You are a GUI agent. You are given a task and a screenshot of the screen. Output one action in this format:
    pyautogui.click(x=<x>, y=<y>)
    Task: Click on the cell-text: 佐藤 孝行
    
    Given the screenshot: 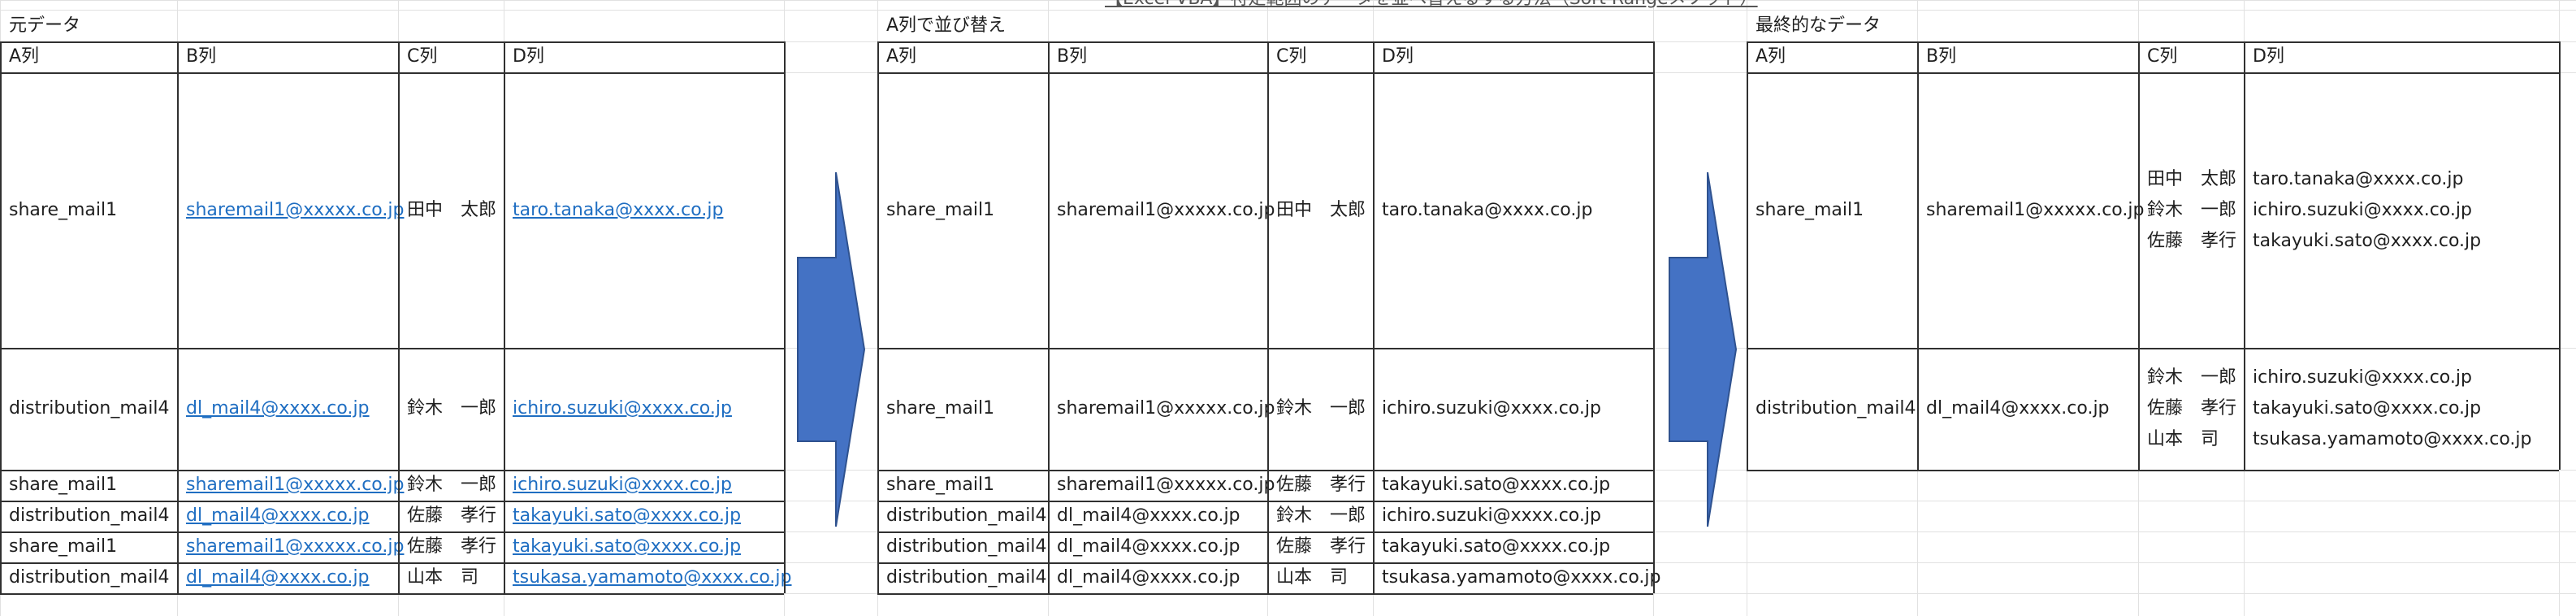 What is the action you would take?
    pyautogui.click(x=1321, y=485)
    